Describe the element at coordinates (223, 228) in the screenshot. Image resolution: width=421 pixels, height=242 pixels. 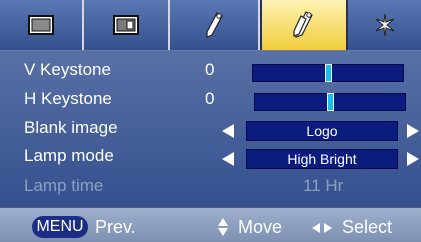
I see `up-down-arrows-icon` at that location.